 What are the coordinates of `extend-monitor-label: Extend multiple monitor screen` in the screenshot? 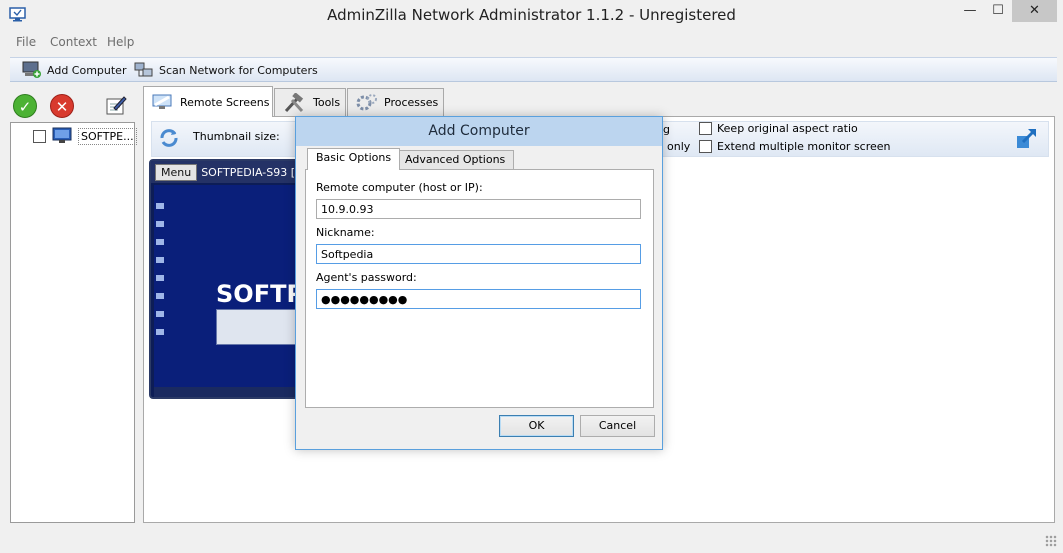 It's located at (804, 146).